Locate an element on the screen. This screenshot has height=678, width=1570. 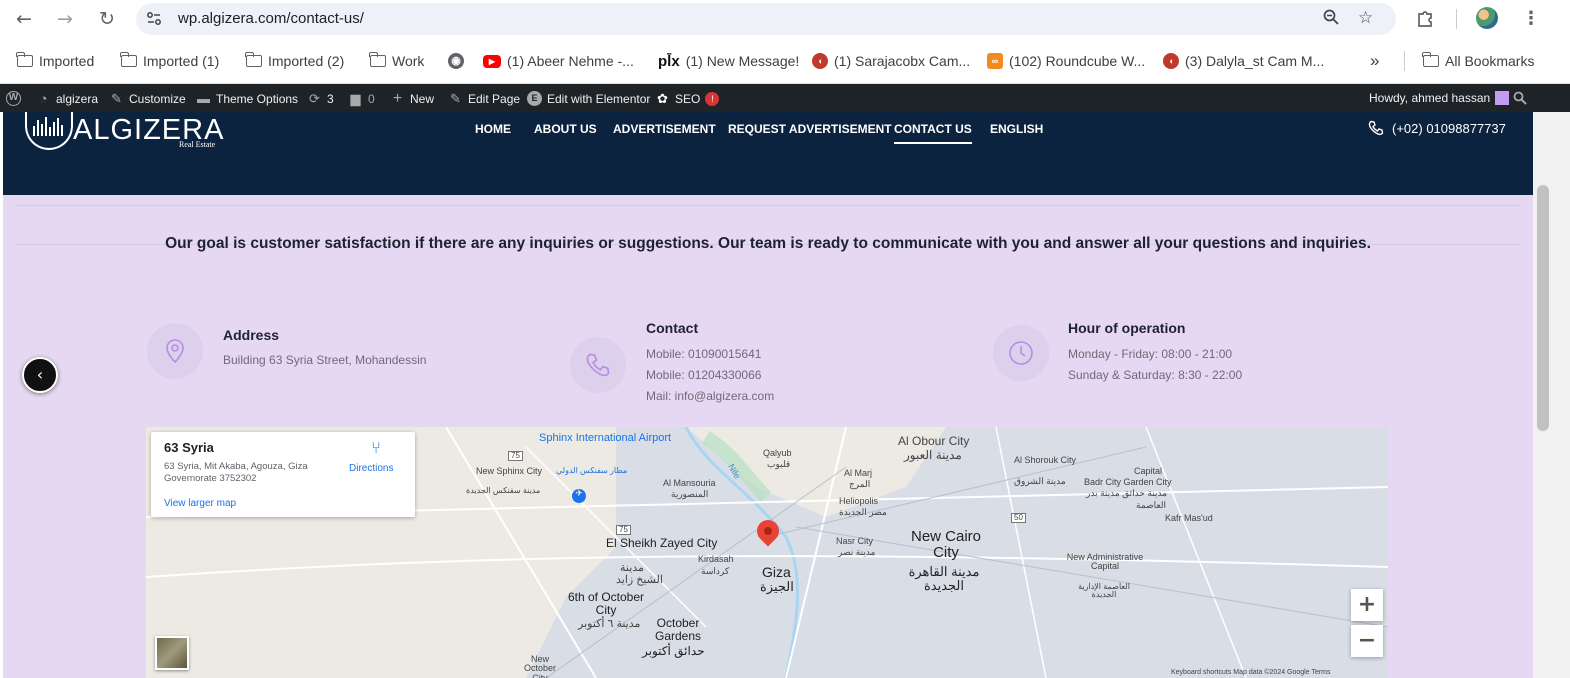
map-label-obour-ar: مدينة العبور is located at coordinates (933, 455).